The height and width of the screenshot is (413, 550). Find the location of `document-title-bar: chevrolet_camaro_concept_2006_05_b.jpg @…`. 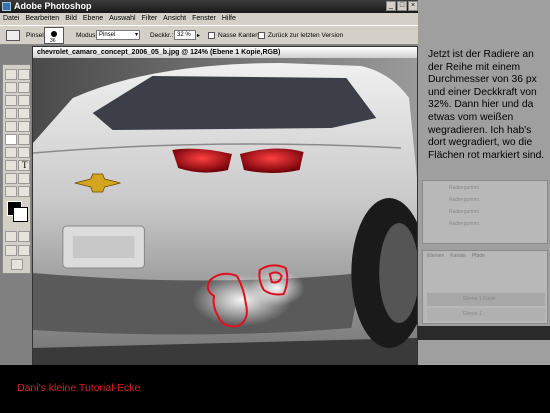

document-title-bar: chevrolet_camaro_concept_2006_05_b.jpg @… is located at coordinates (225, 52).